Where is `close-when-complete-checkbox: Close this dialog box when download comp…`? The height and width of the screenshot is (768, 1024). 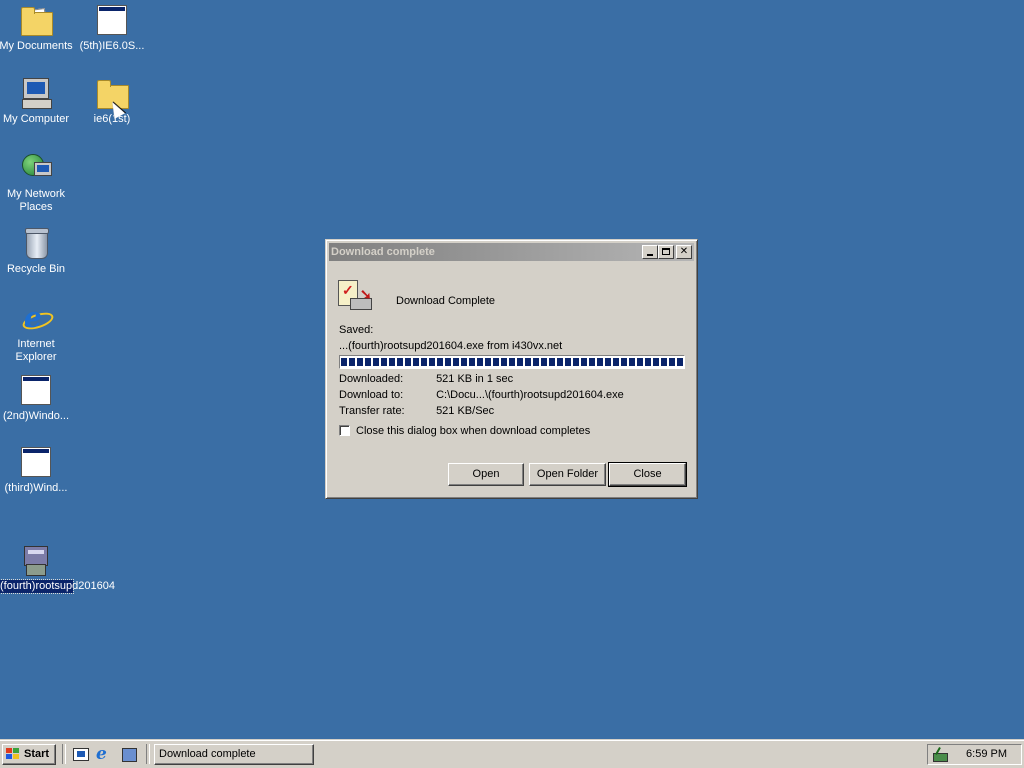
close-when-complete-checkbox: Close this dialog box when download comp… is located at coordinates (464, 431).